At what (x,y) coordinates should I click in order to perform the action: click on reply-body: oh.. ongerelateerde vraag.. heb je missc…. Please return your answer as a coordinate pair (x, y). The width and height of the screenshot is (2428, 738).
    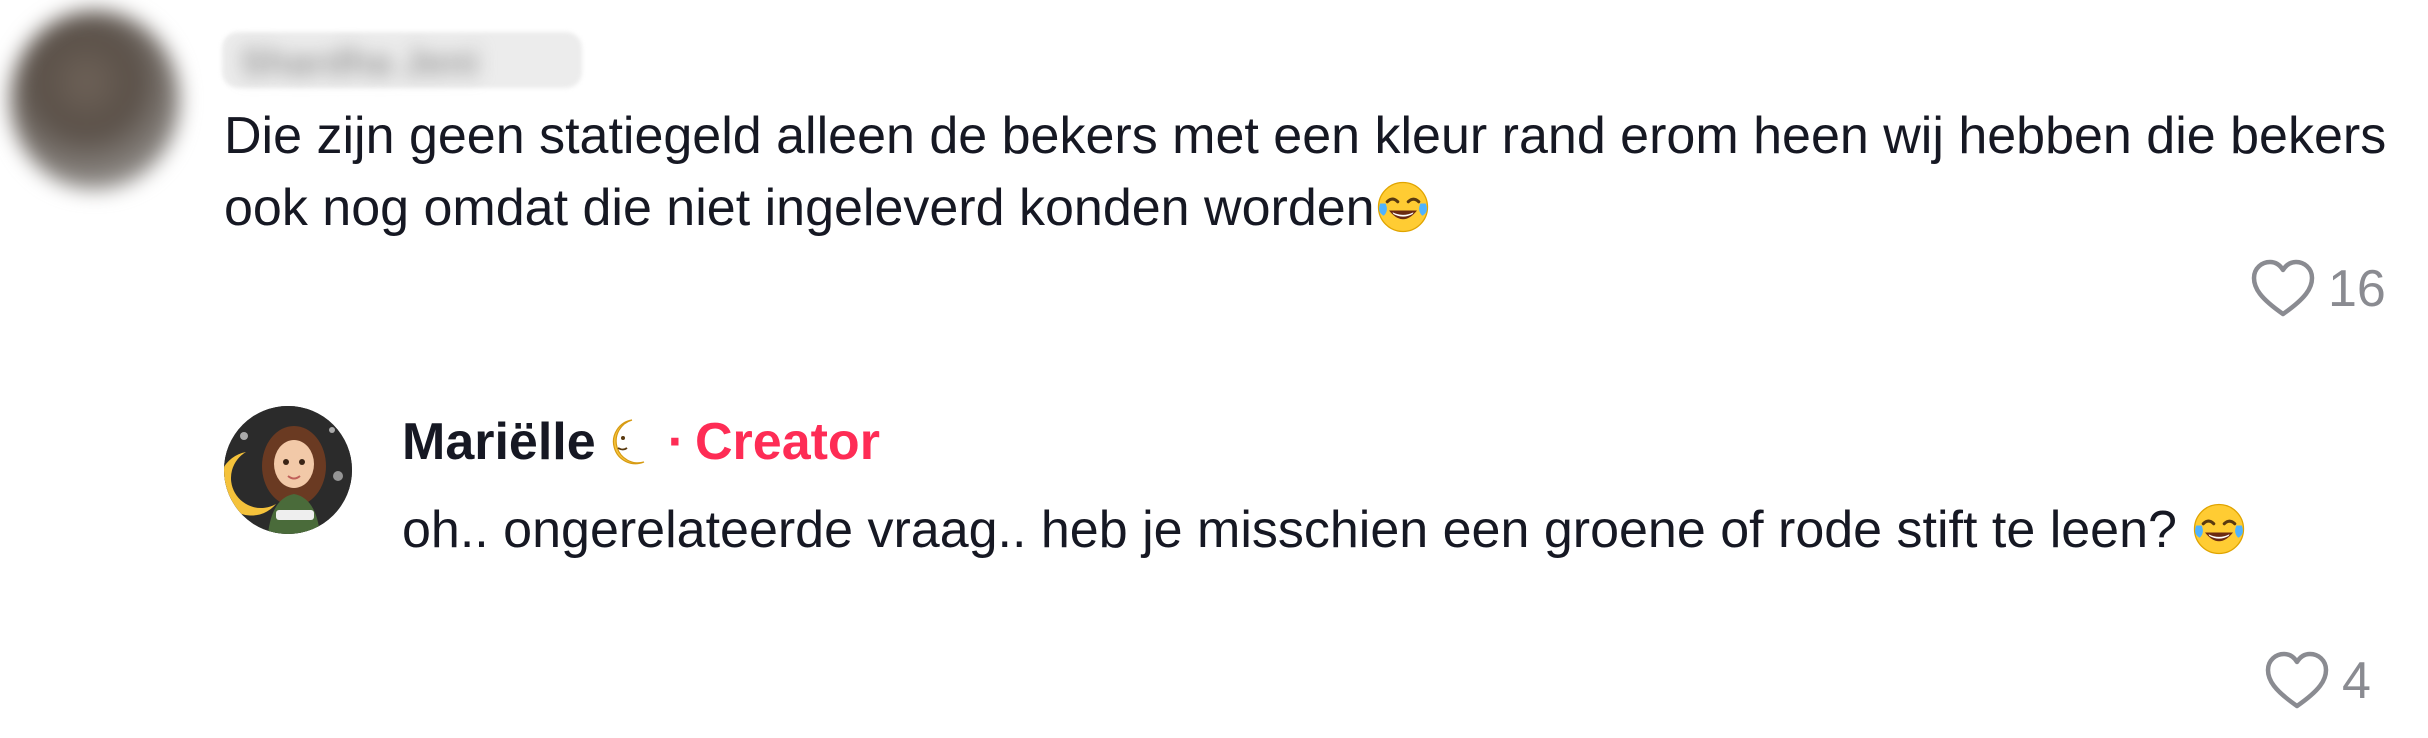
    Looking at the image, I should click on (1297, 530).